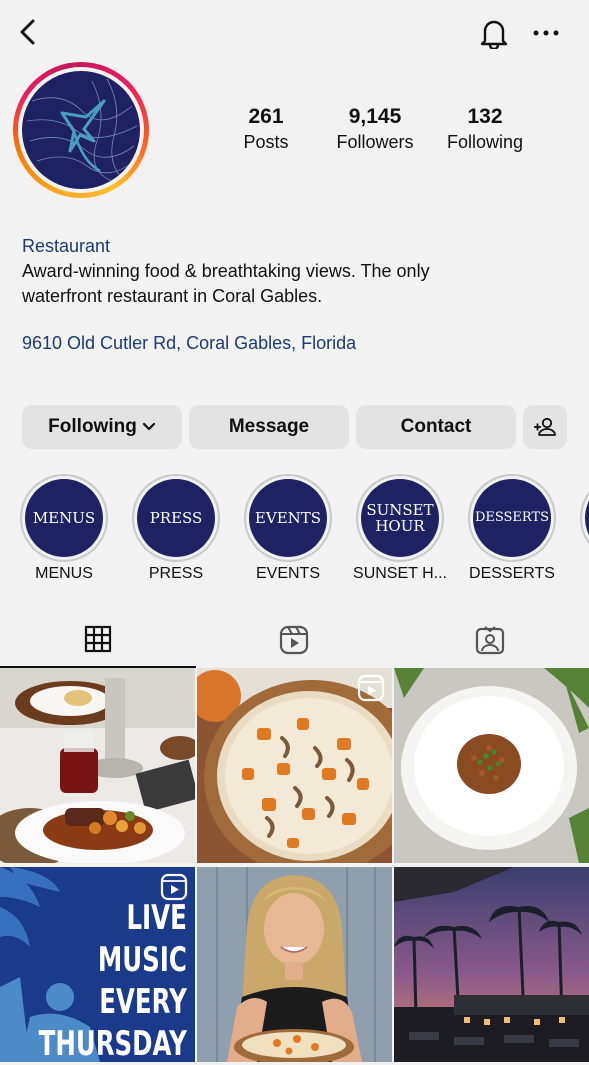 The width and height of the screenshot is (589, 1065). Describe the element at coordinates (512, 518) in the screenshot. I see `highlight-cover: DESSERTS` at that location.